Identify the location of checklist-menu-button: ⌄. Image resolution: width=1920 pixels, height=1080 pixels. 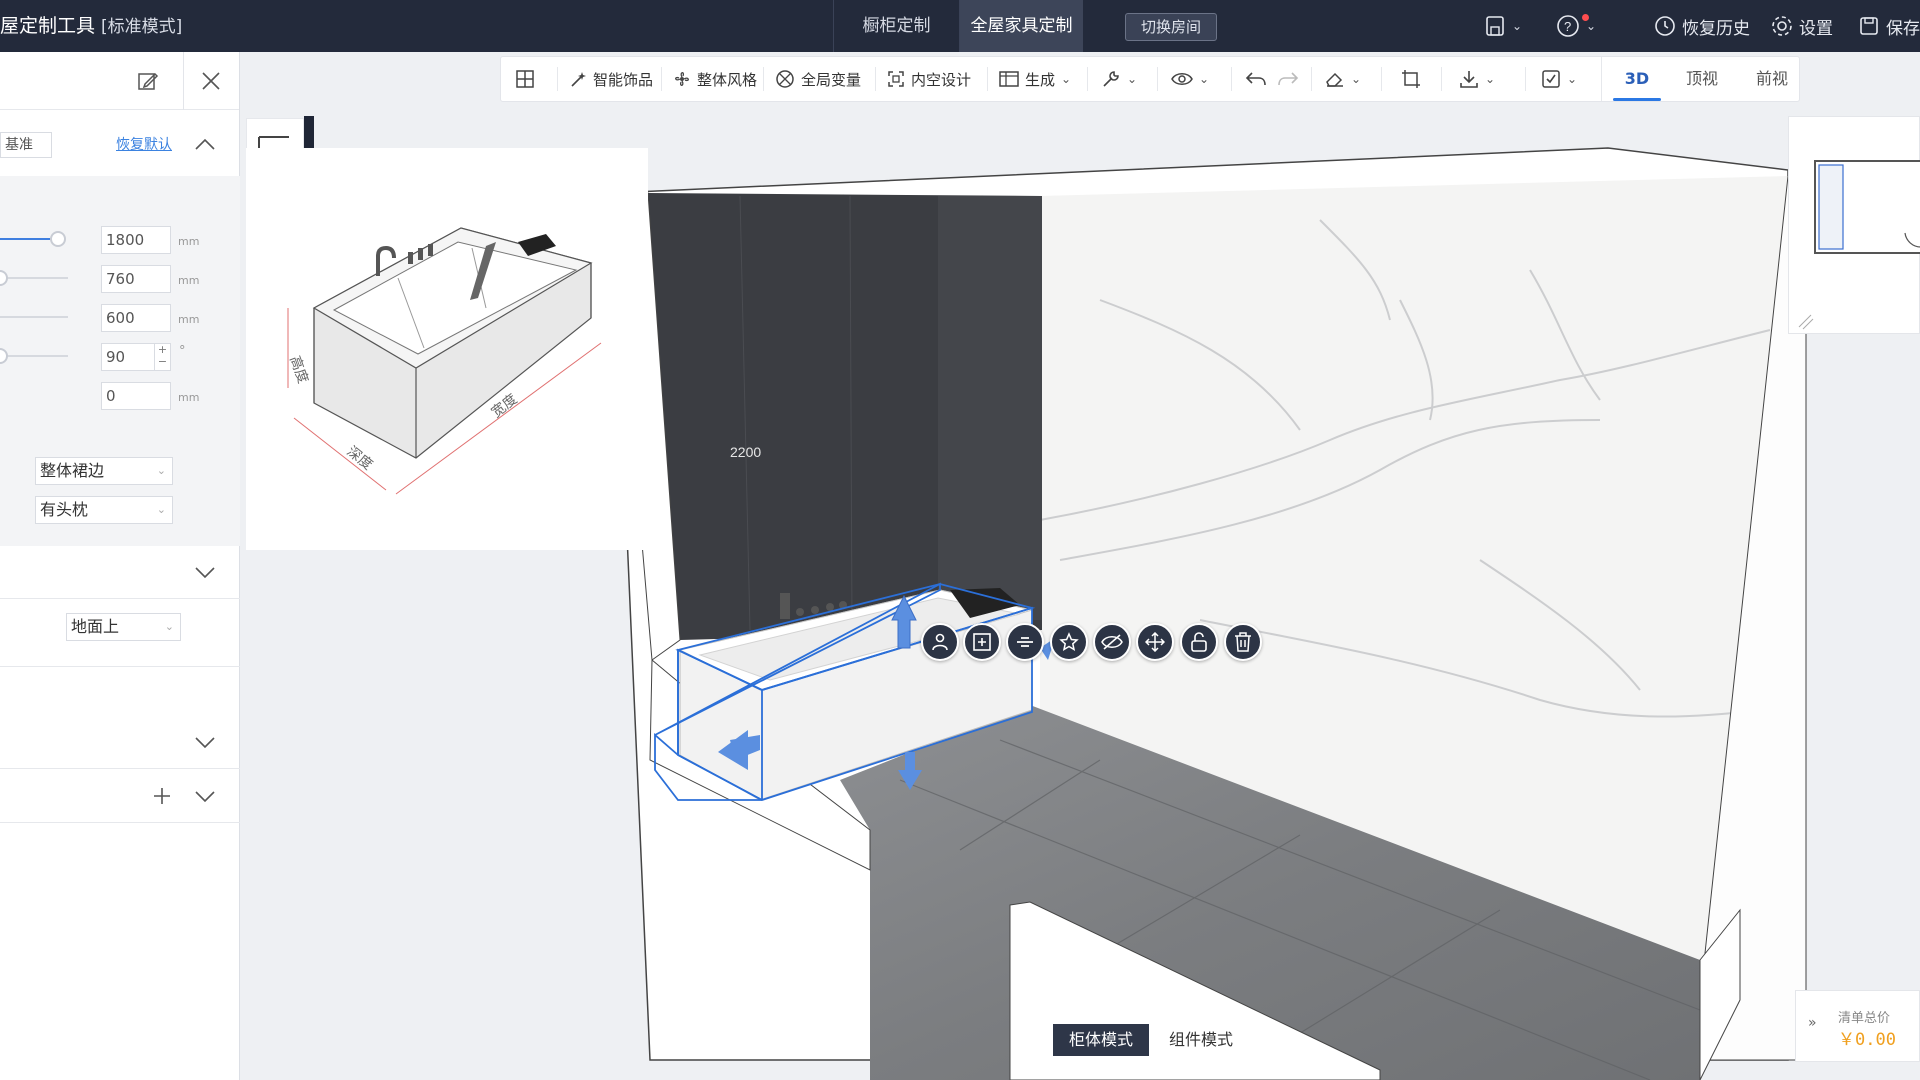
(1559, 79).